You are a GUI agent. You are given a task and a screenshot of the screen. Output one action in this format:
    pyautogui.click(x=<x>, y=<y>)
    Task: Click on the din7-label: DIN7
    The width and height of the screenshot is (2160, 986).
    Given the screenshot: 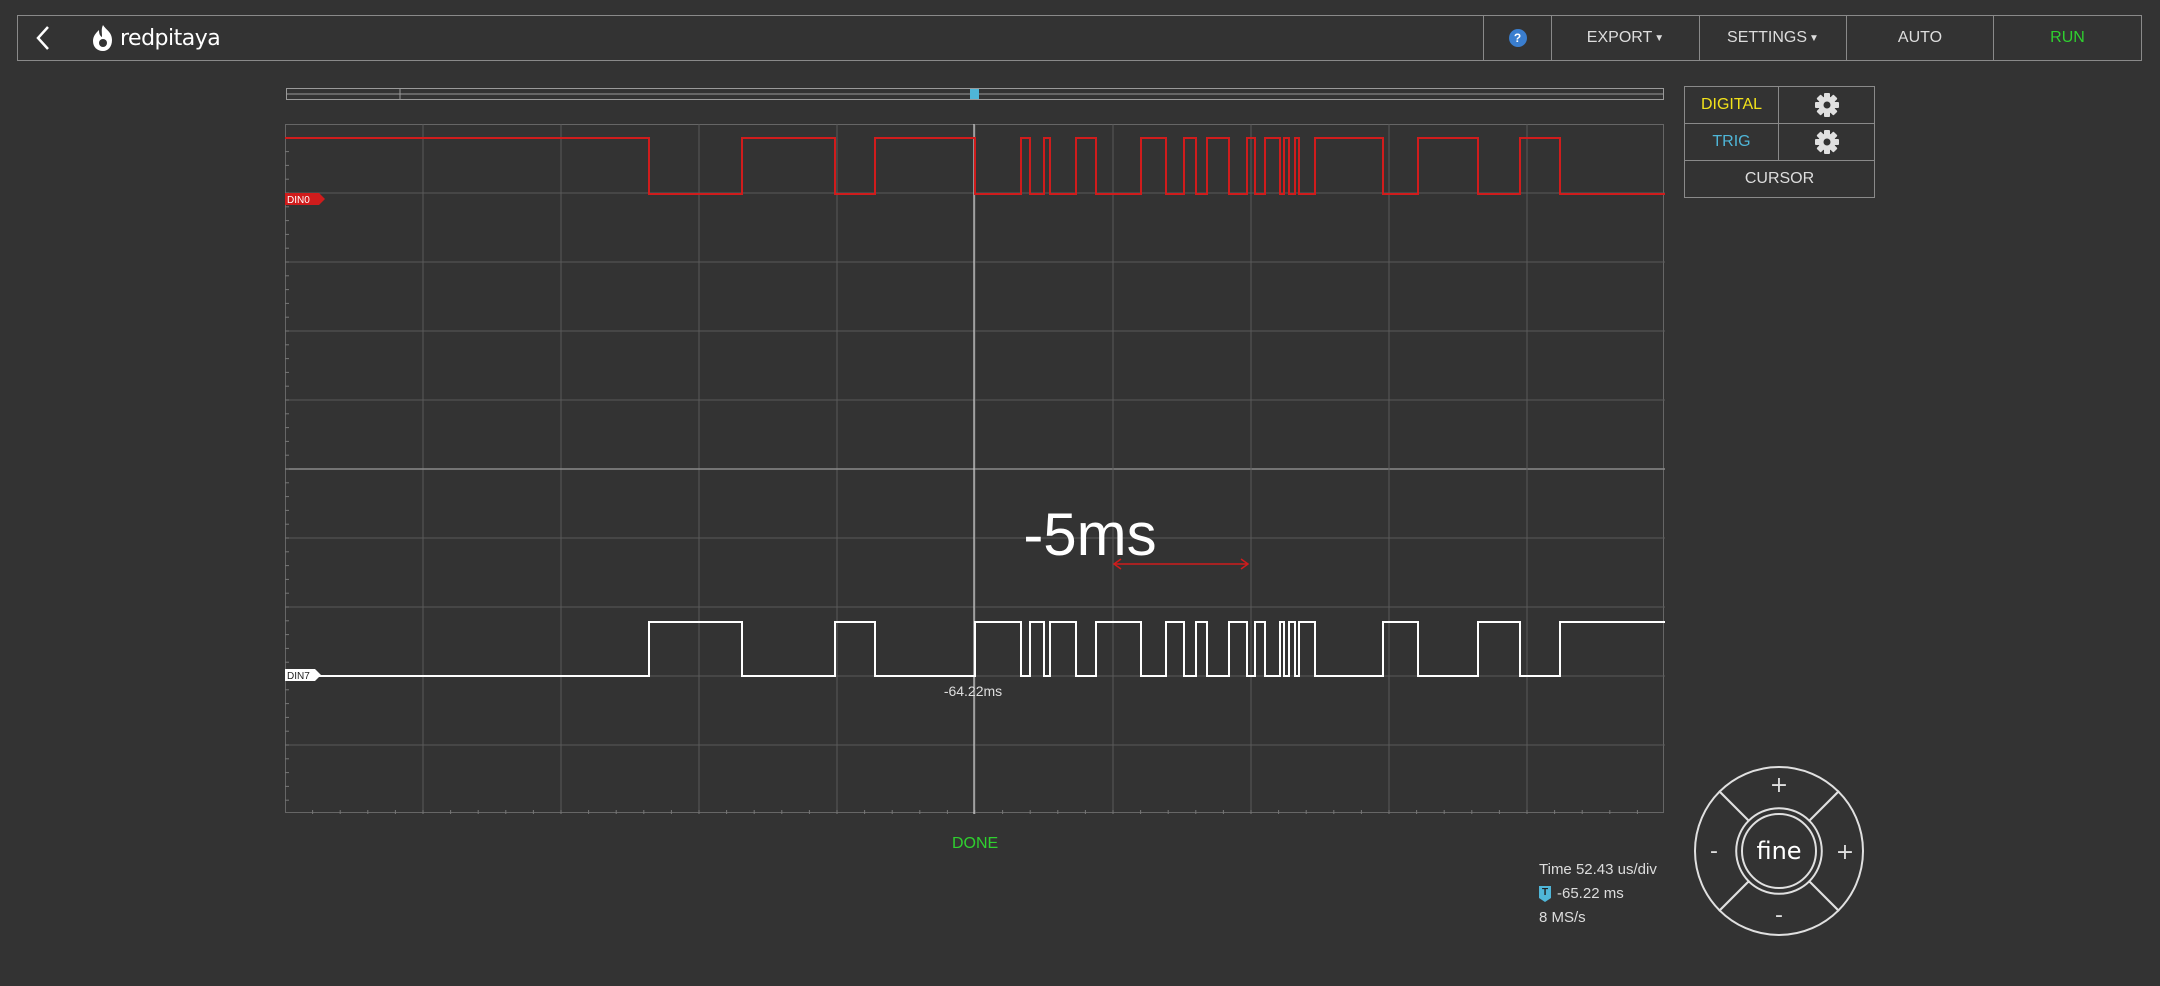 What is the action you would take?
    pyautogui.click(x=298, y=676)
    